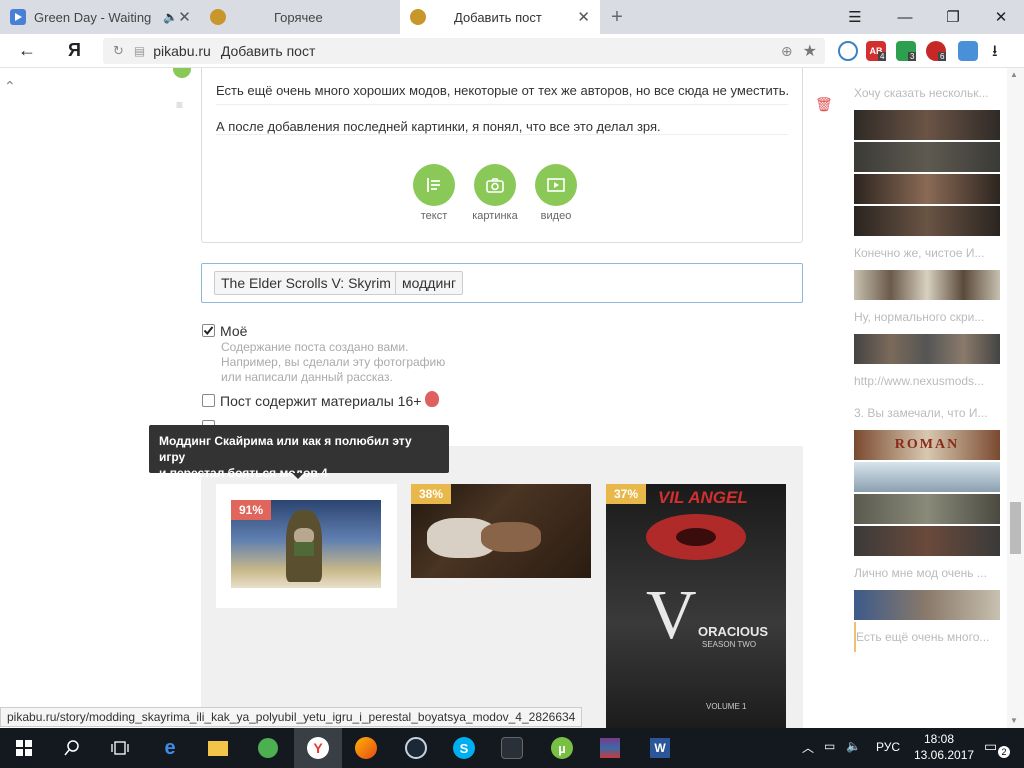  Describe the element at coordinates (848, 51) in the screenshot. I see `protect-icon` at that location.